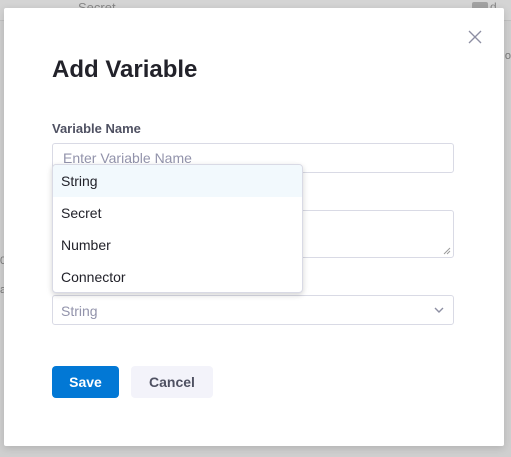  What do you see at coordinates (177, 245) in the screenshot?
I see `menu-item-number: Number` at bounding box center [177, 245].